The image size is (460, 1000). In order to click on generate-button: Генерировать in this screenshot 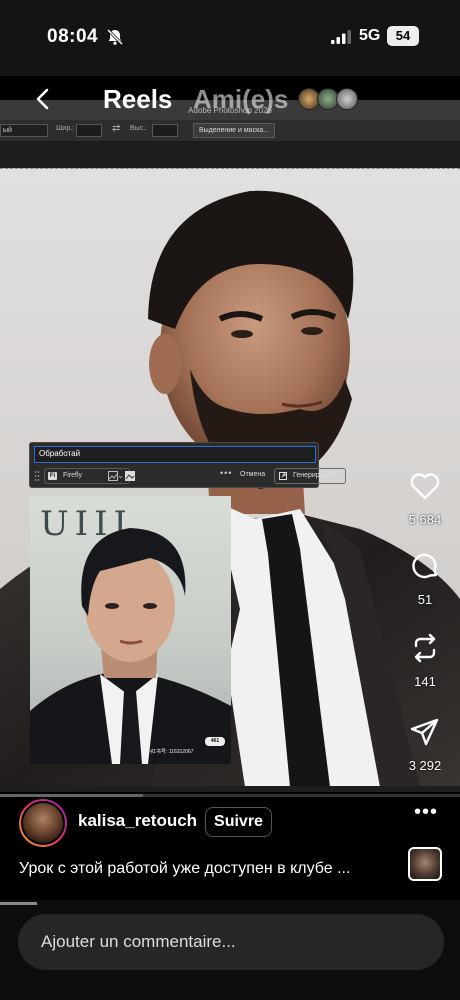, I will do `click(310, 476)`.